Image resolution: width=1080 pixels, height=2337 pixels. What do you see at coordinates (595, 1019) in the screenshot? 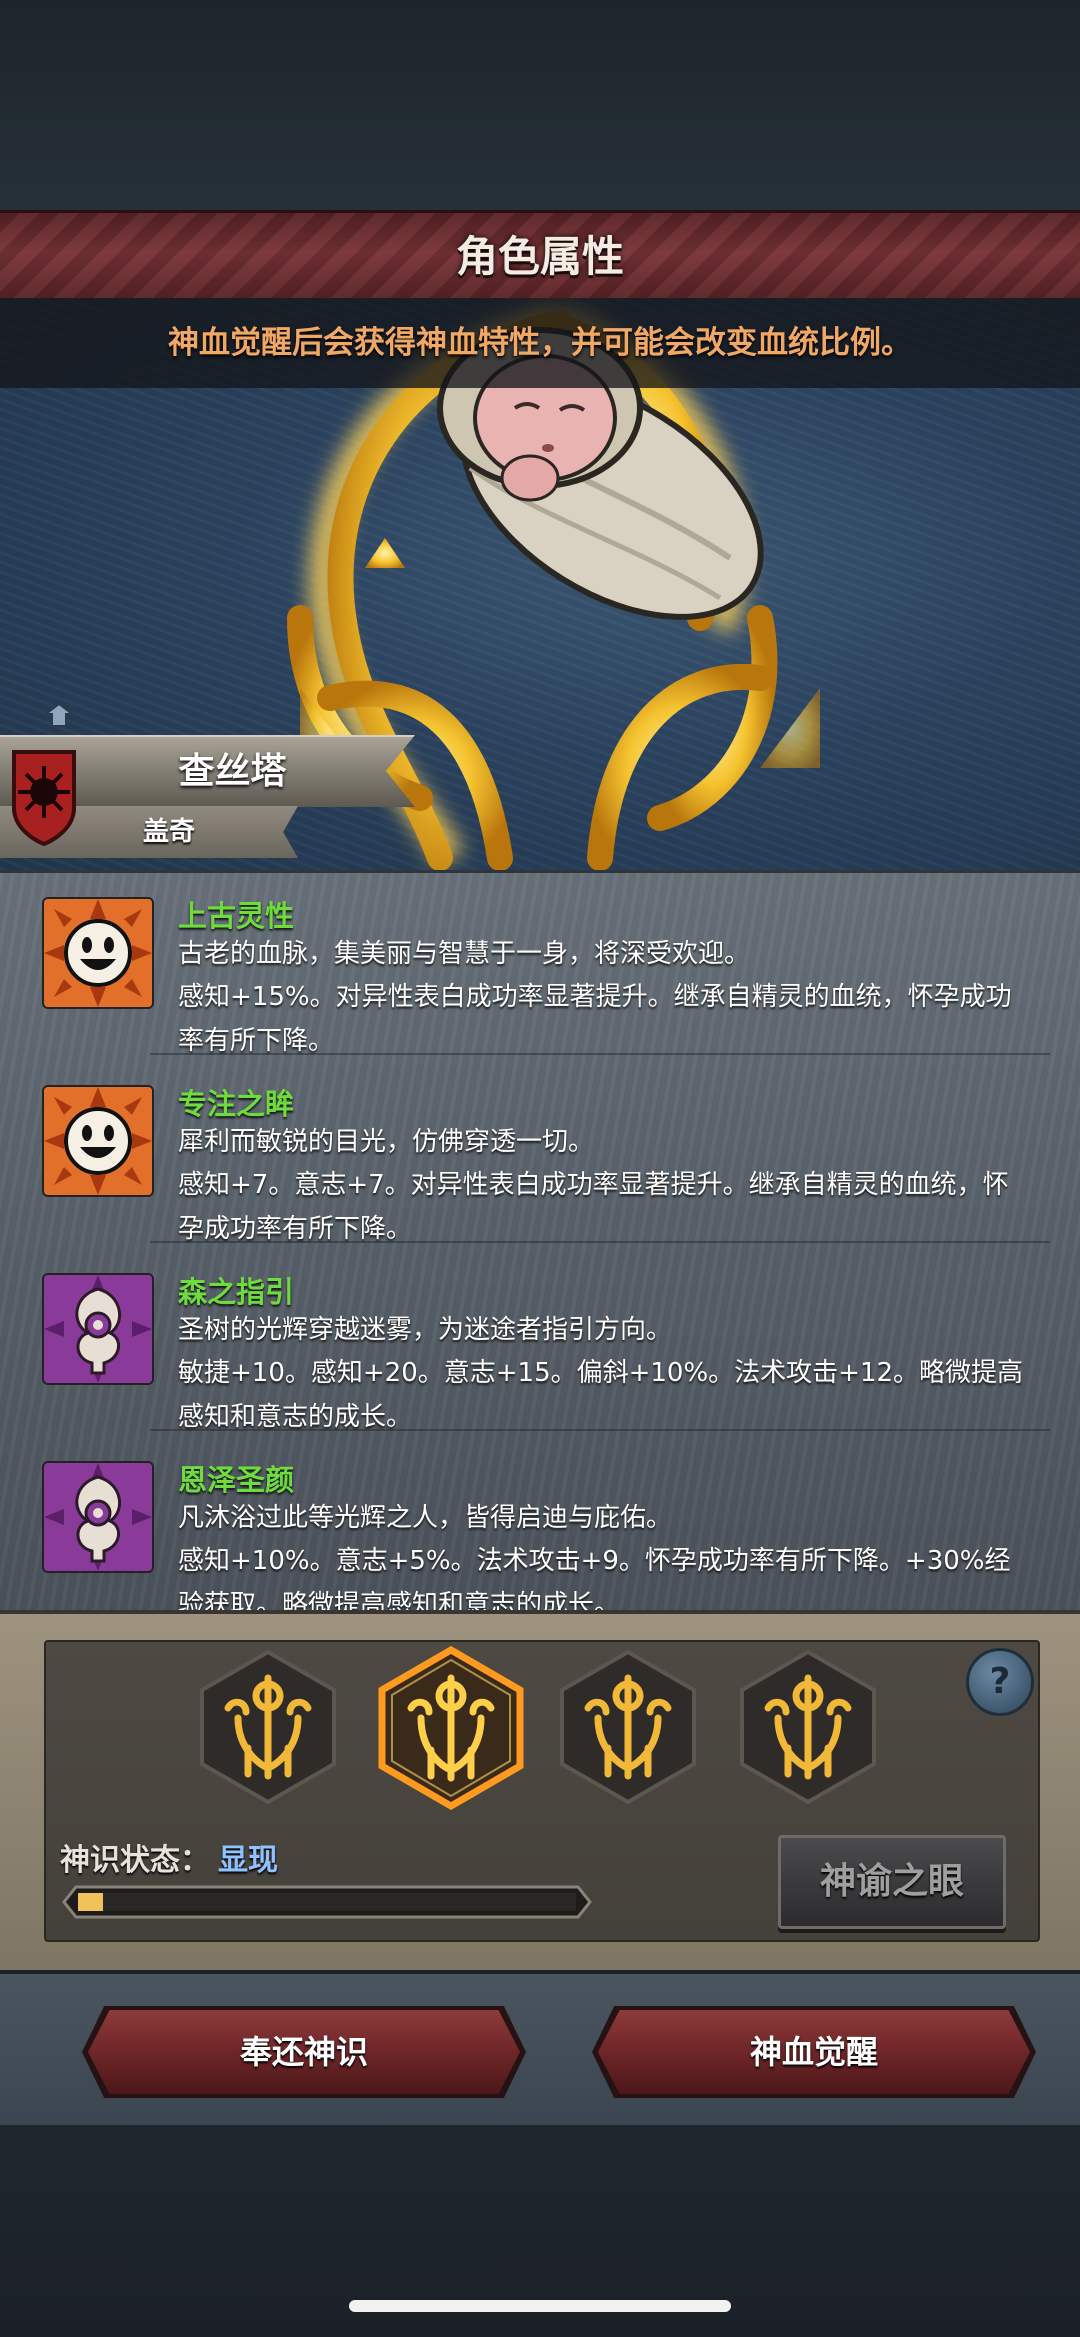
I see `trait-effect: 感知+15%。对异性表白成功率显著提升。继承自精灵的血统，怀孕成功率有所下降。` at bounding box center [595, 1019].